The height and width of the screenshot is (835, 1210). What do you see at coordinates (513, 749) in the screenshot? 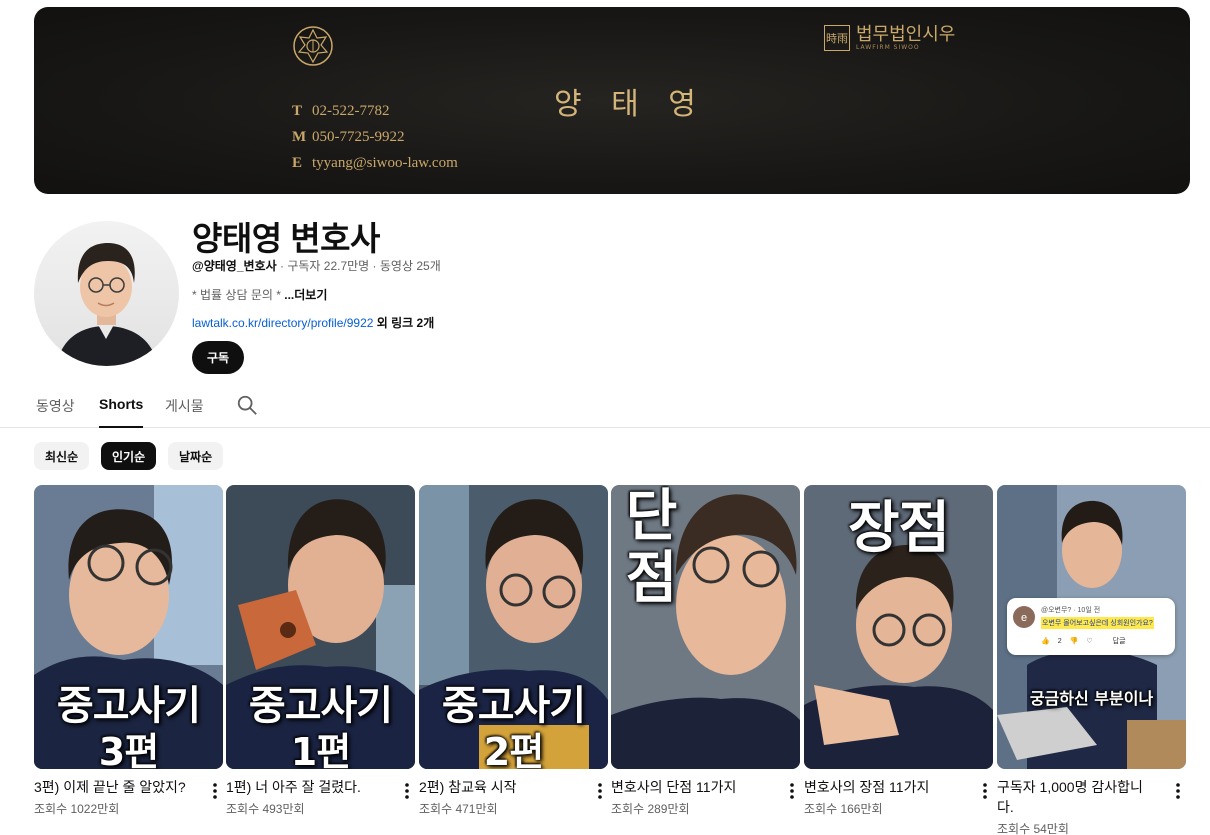
I see `short-overlay-subtext: 2편` at bounding box center [513, 749].